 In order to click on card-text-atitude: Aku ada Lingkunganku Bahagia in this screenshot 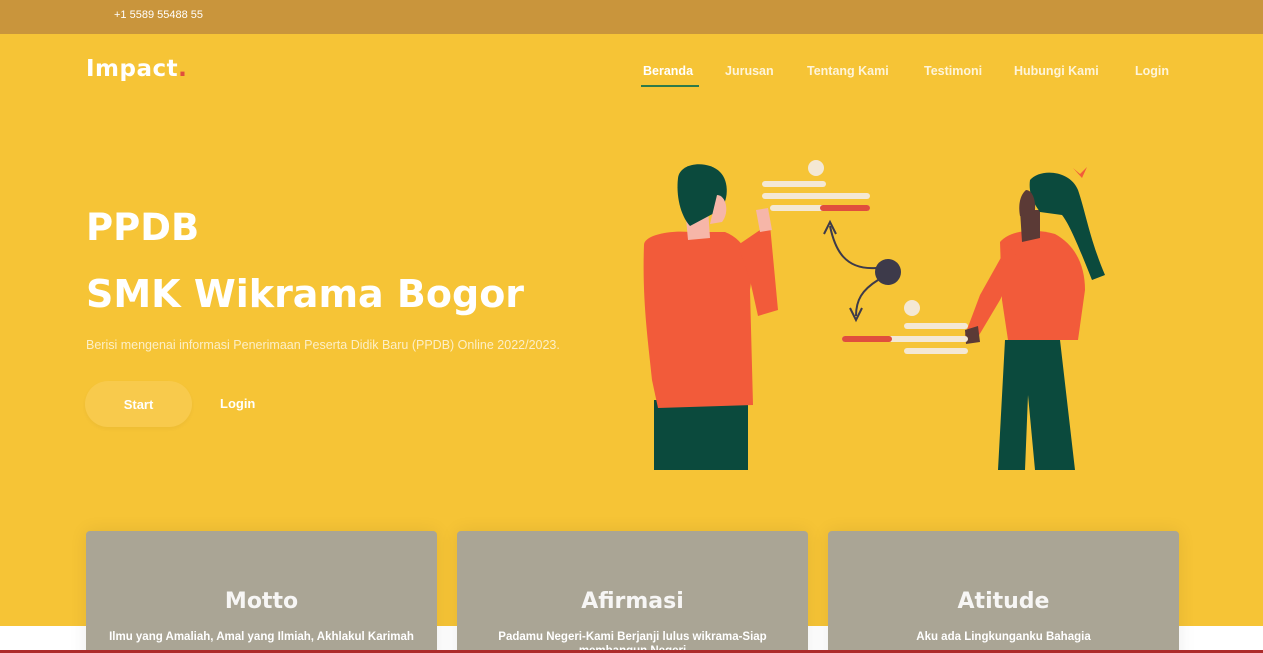, I will do `click(1003, 637)`.